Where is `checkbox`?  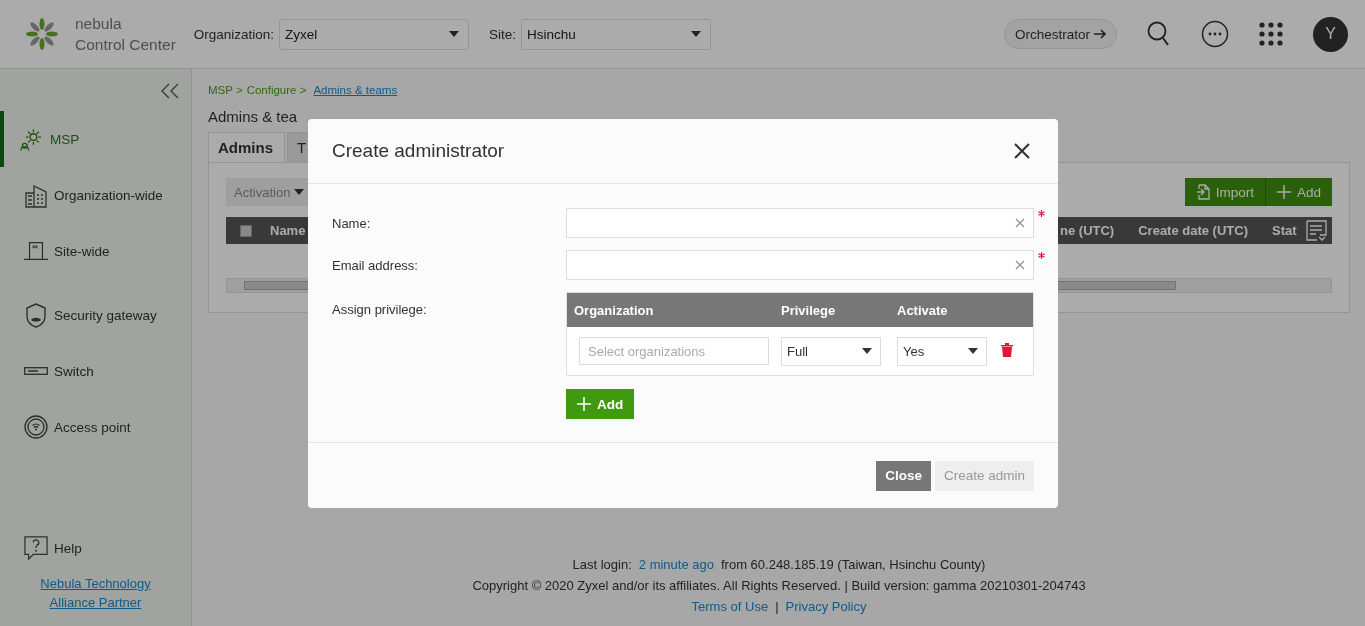
checkbox is located at coordinates (246, 230).